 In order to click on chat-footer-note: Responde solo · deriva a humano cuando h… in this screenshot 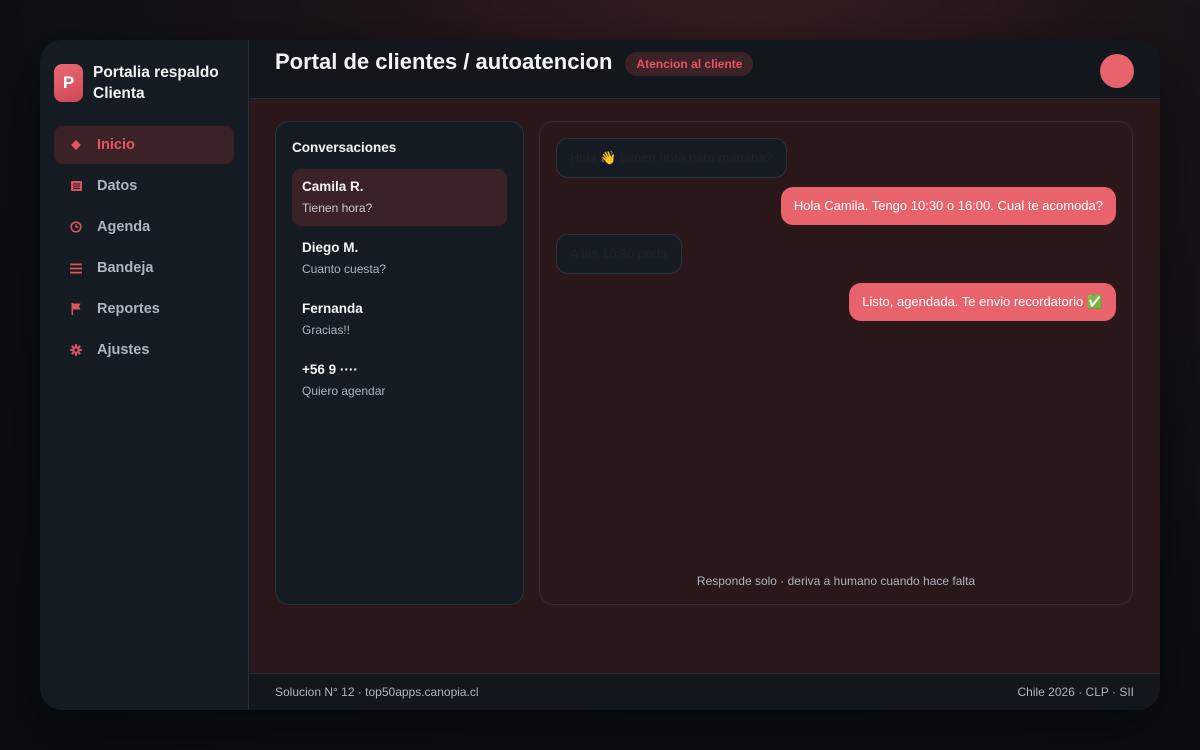, I will do `click(836, 581)`.